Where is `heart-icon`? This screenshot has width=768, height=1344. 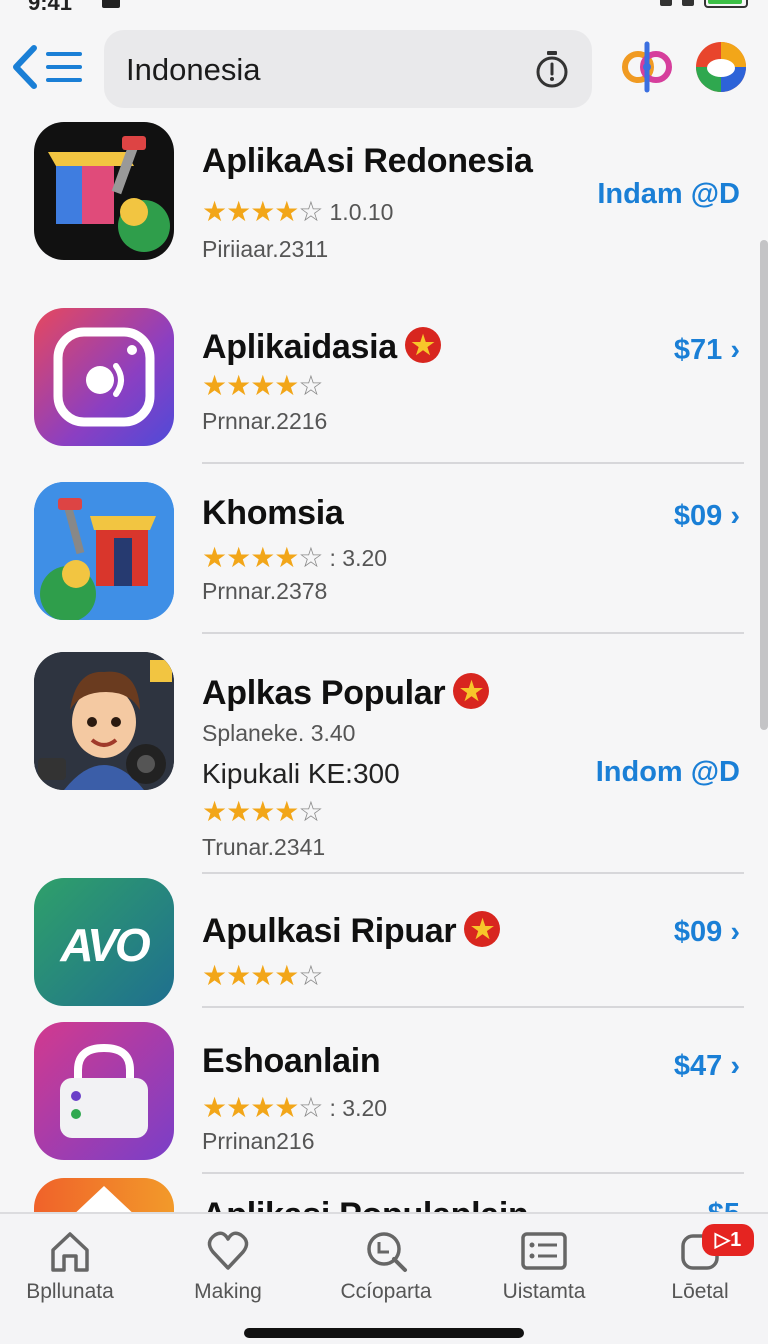 heart-icon is located at coordinates (228, 1250).